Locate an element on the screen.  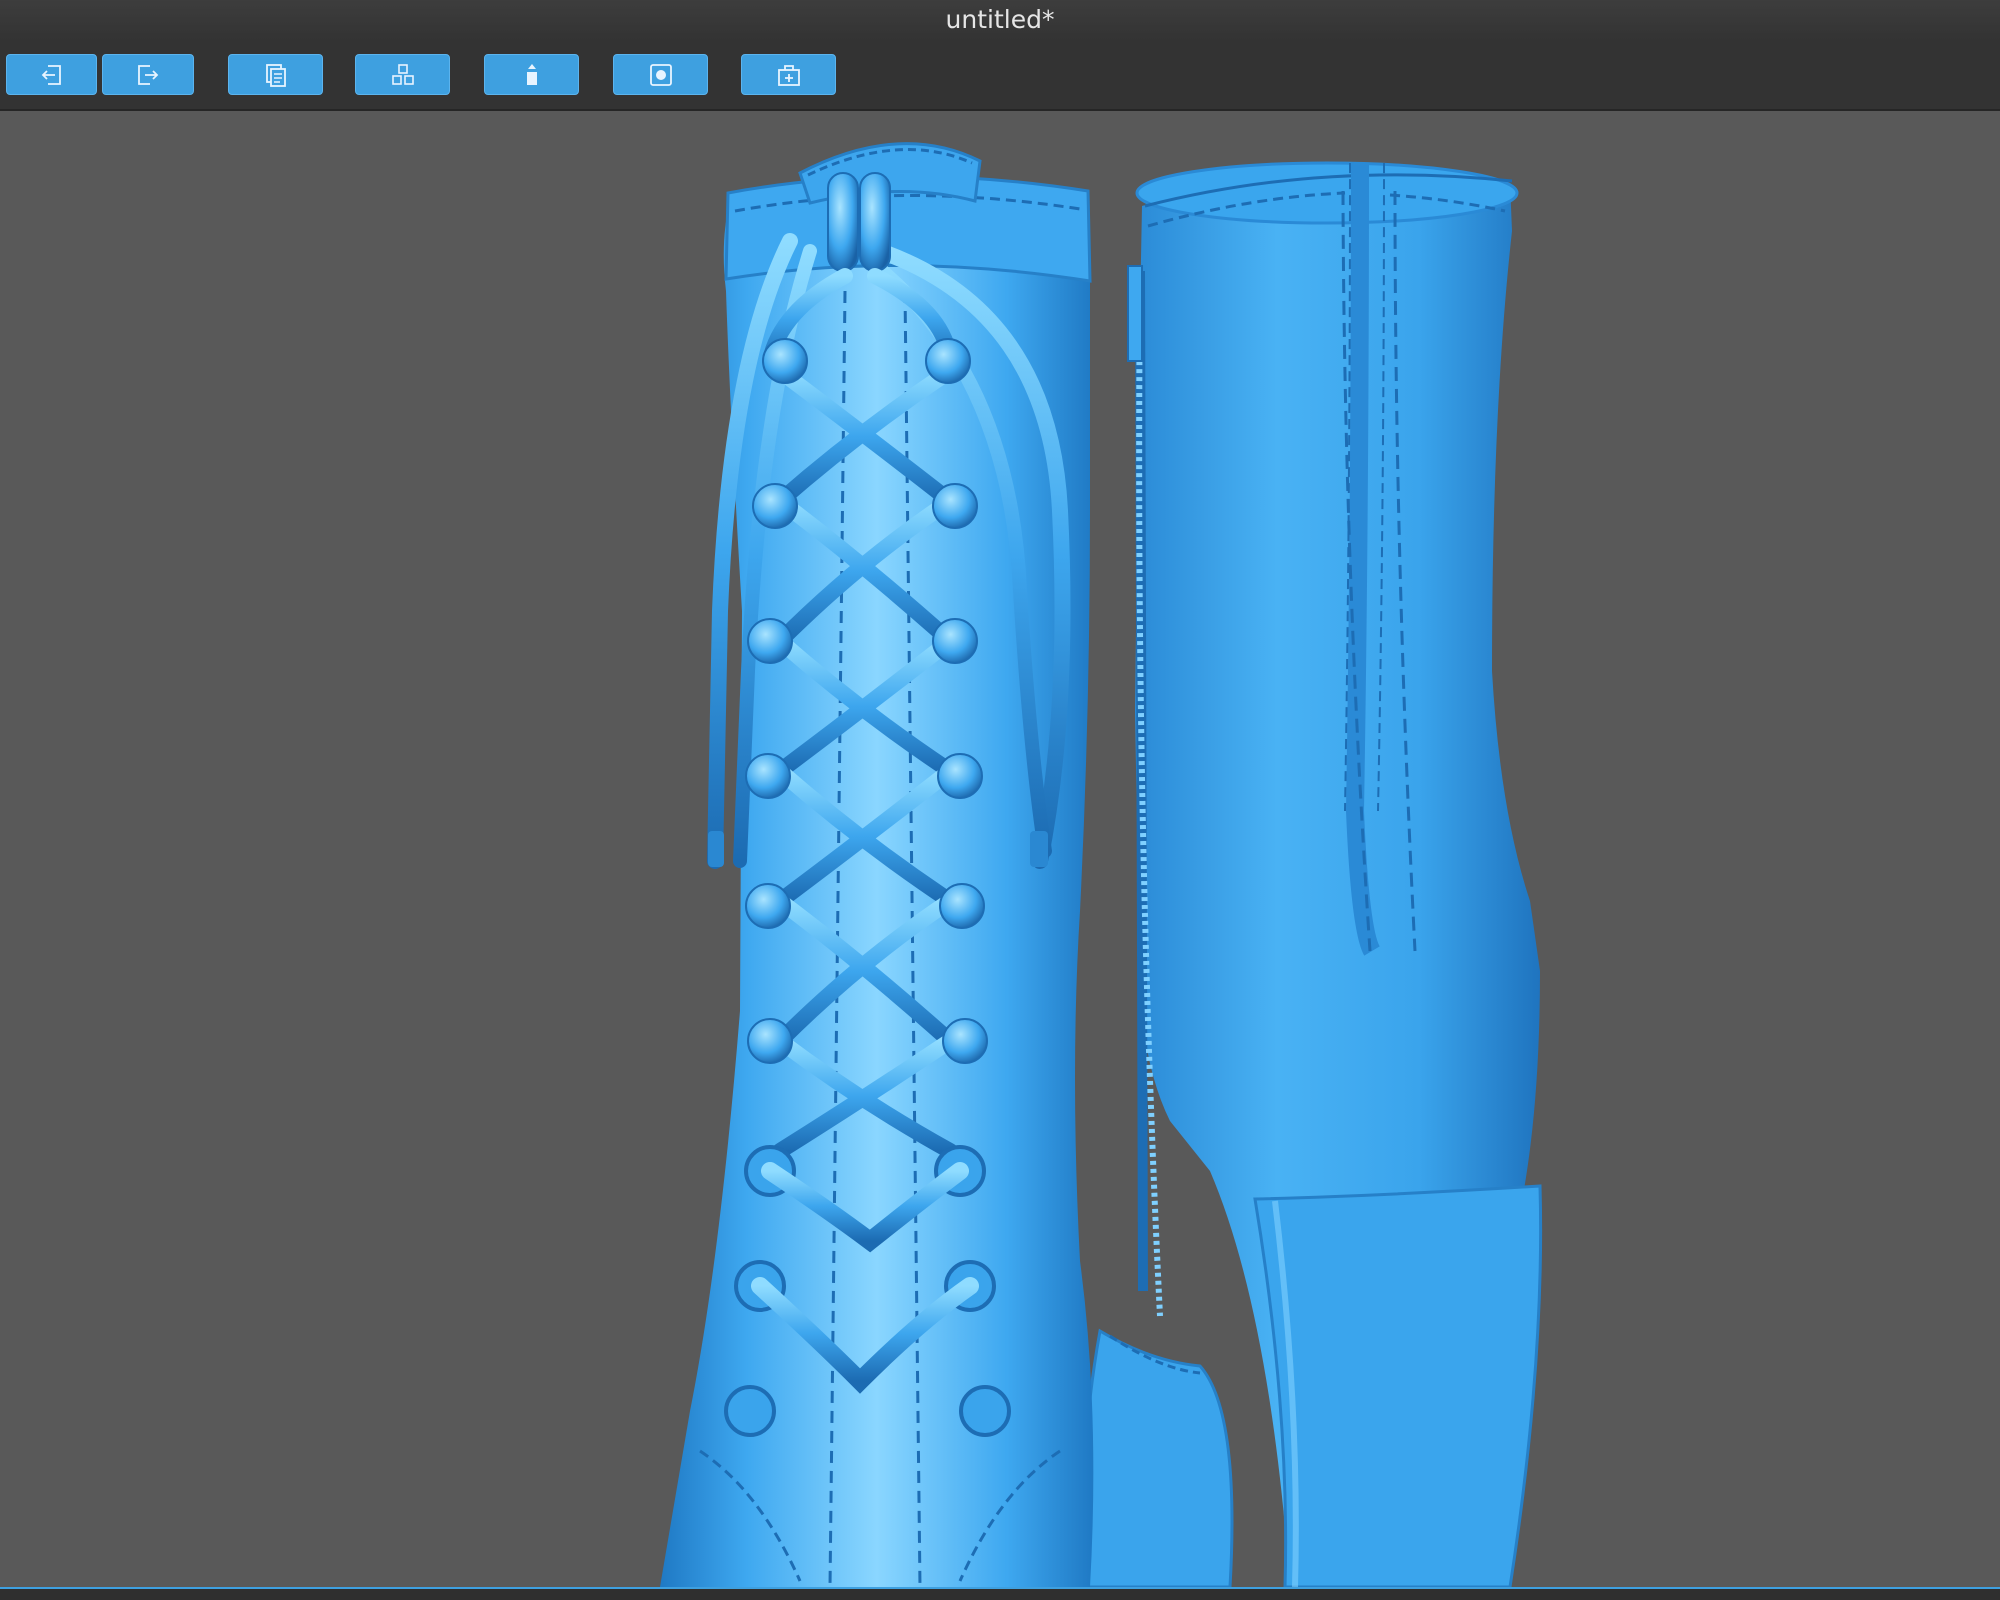
import-icon is located at coordinates (51, 74).